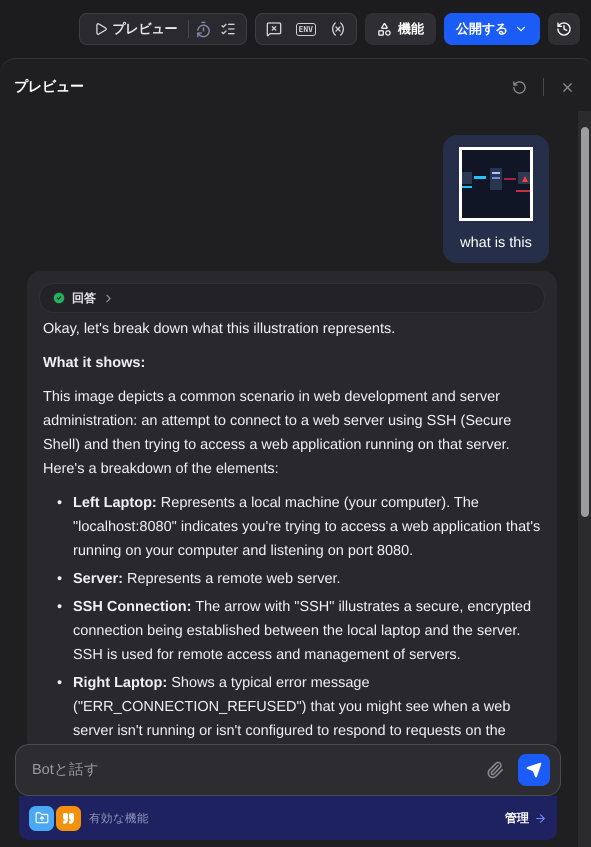  Describe the element at coordinates (540, 818) in the screenshot. I see `arrow-right-icon` at that location.